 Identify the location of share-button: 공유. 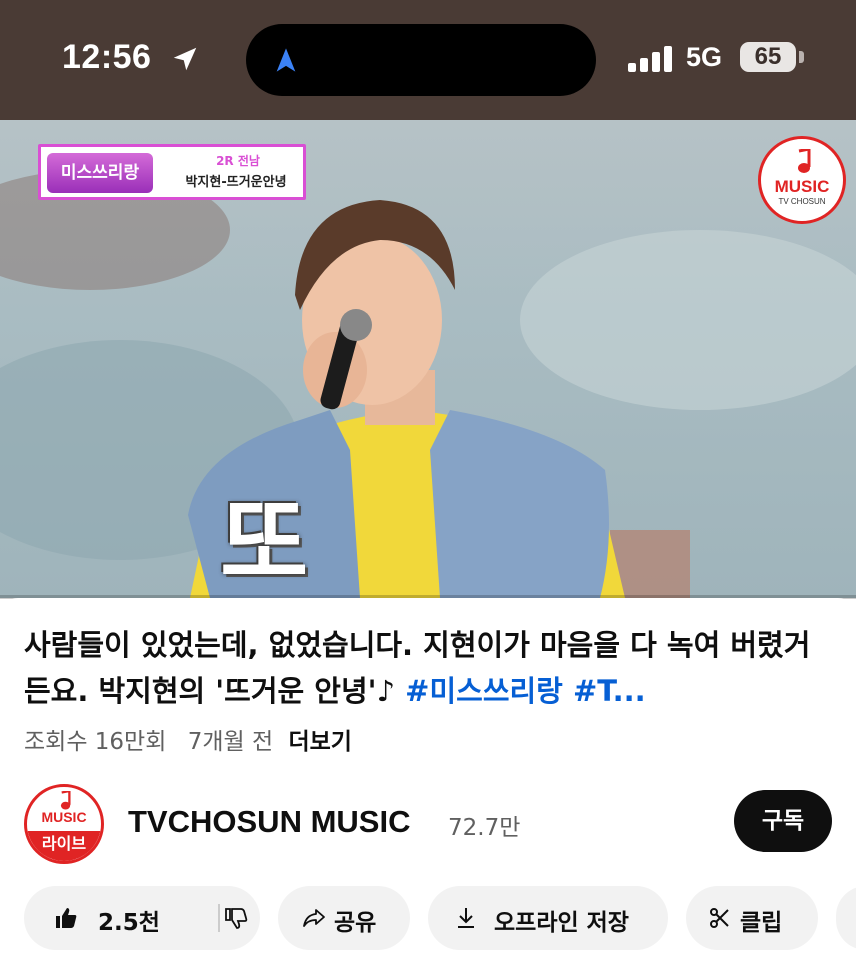
(344, 918).